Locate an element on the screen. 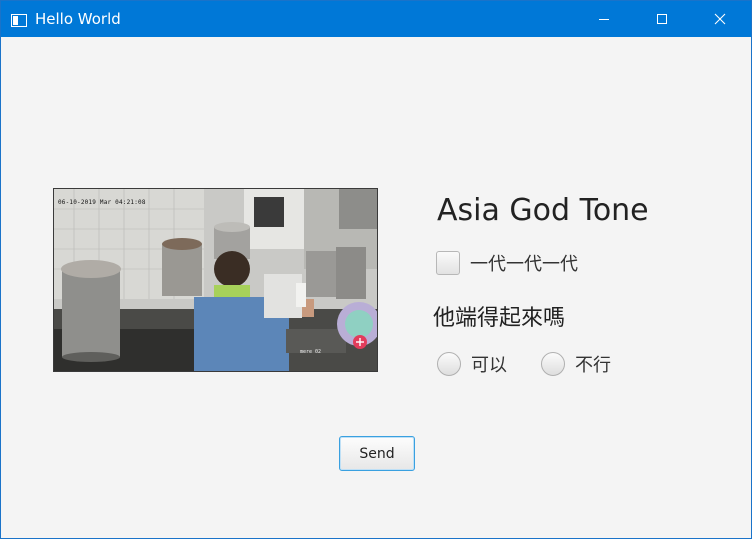 Image resolution: width=752 pixels, height=539 pixels. video-timestamp: 06-10-2019 Mar 04:21:08 is located at coordinates (102, 202).